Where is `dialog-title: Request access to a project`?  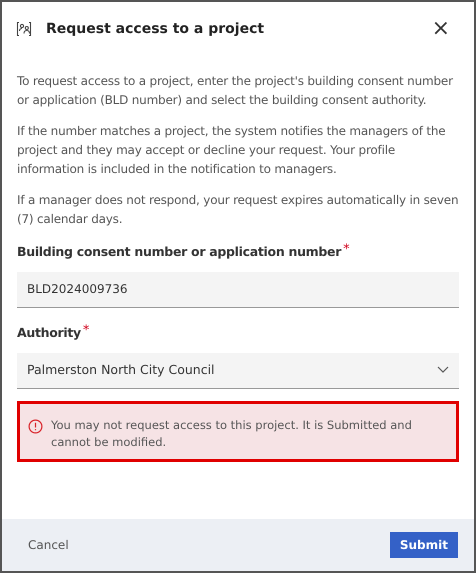 dialog-title: Request access to a project is located at coordinates (156, 29).